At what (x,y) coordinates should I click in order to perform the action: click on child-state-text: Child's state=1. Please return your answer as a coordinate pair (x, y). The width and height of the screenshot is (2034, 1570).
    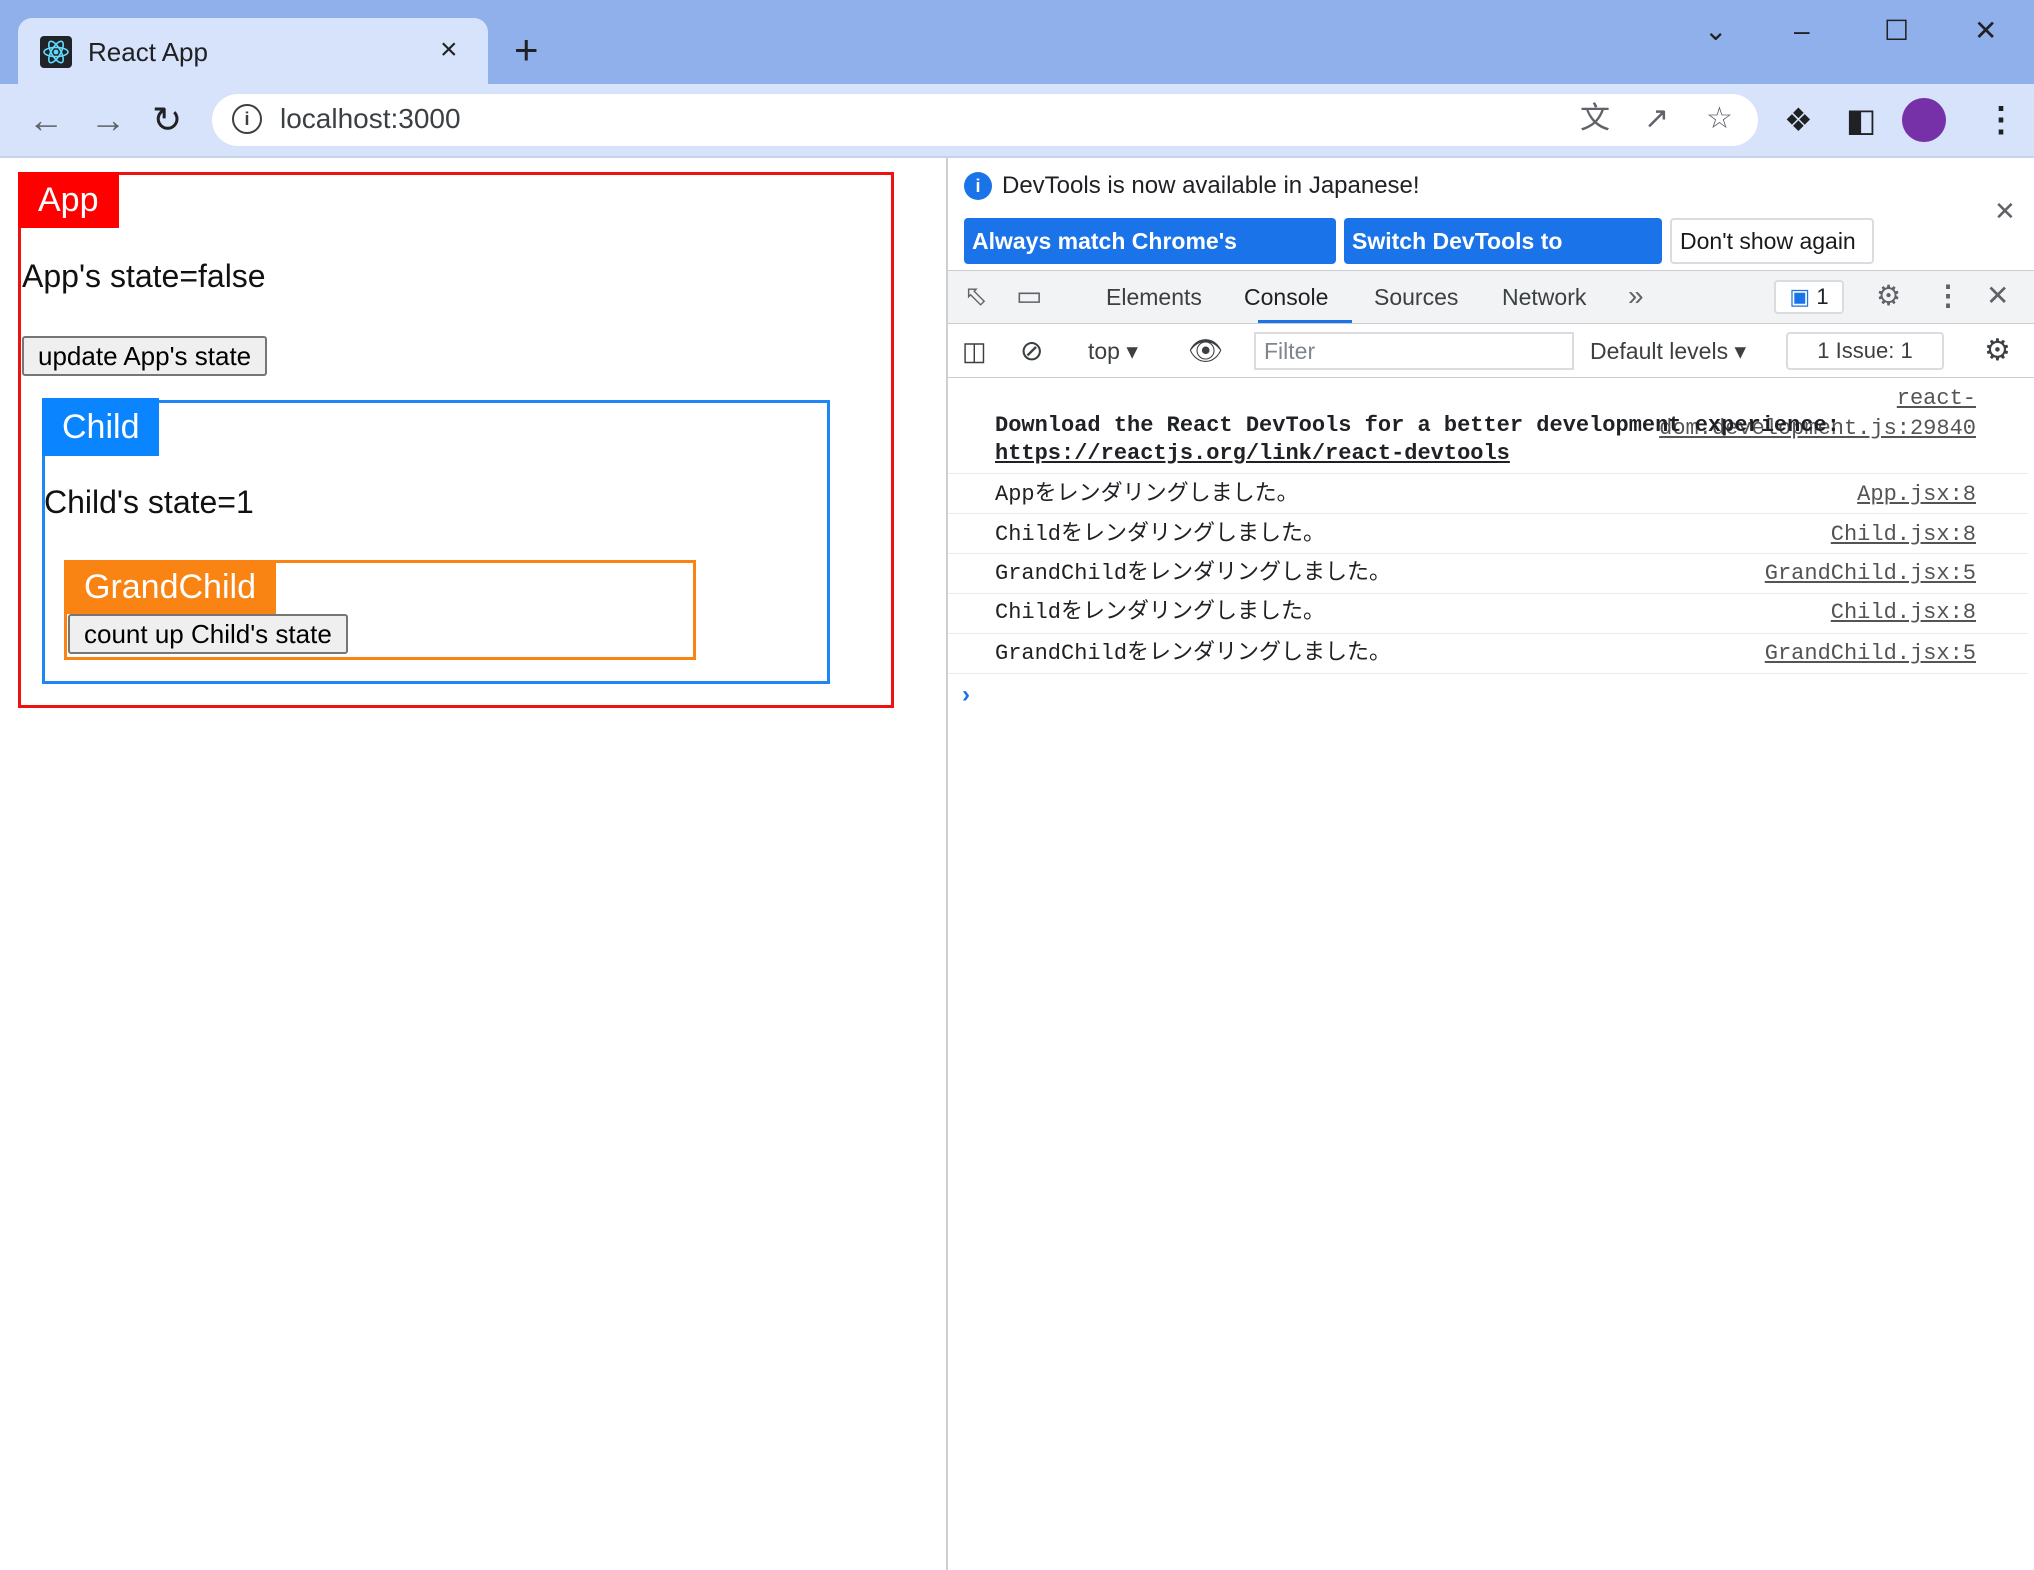
    Looking at the image, I should click on (149, 502).